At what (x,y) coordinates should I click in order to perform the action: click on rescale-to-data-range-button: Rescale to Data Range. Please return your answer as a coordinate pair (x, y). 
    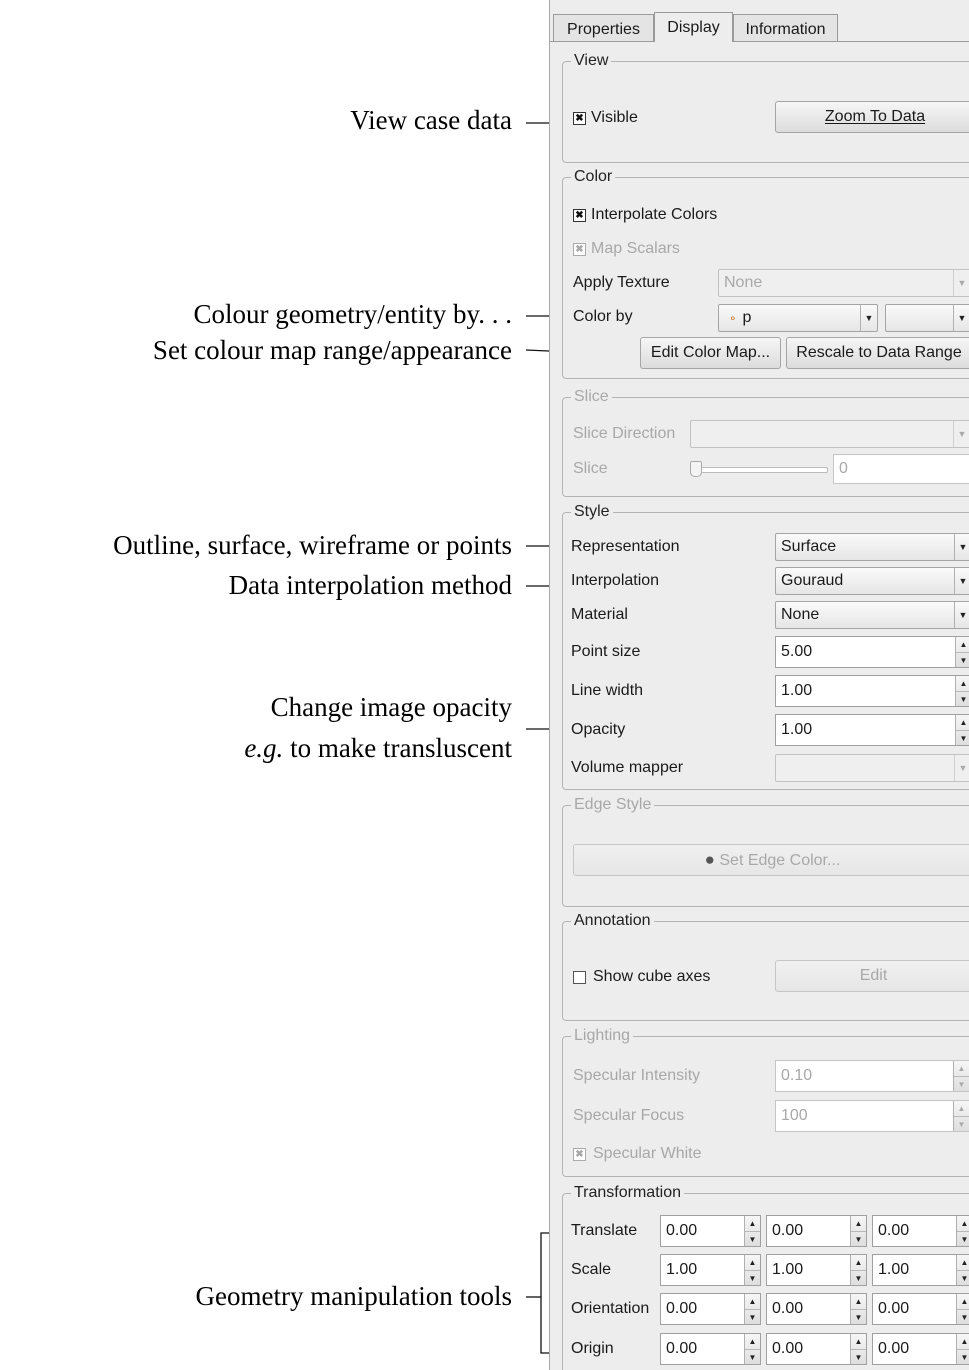
    Looking at the image, I should click on (877, 353).